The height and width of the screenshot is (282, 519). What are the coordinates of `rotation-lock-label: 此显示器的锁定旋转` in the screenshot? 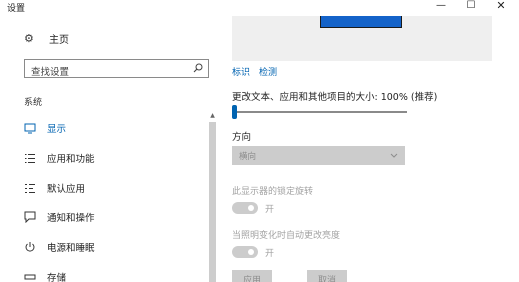 It's located at (273, 192).